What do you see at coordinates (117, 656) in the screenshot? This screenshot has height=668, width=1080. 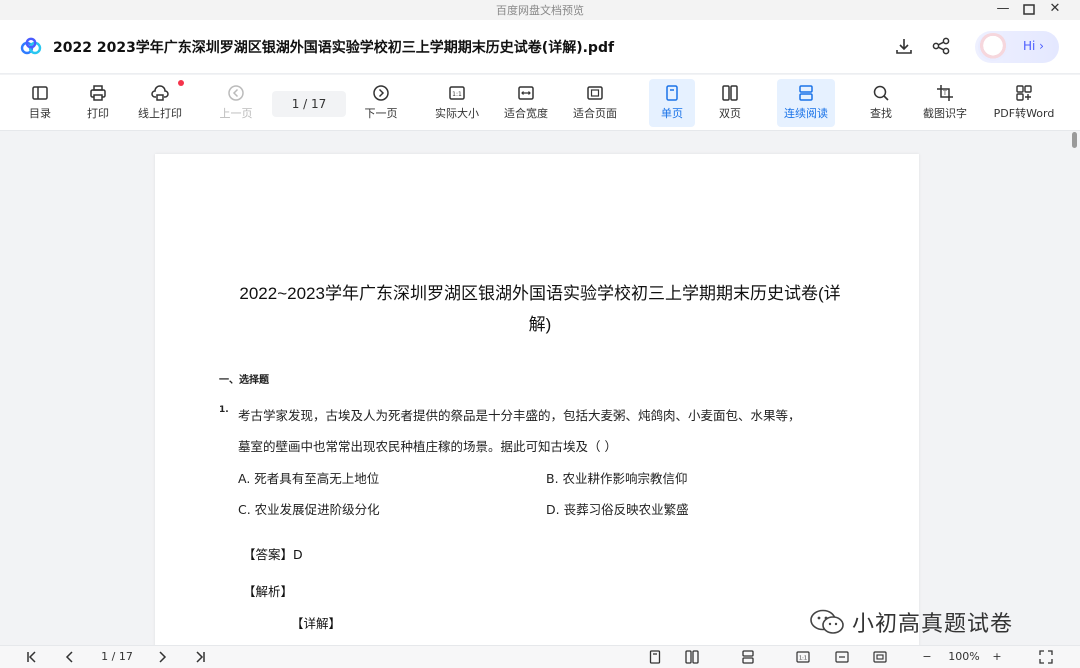 I see `status-page-indicator: 1 / 17` at bounding box center [117, 656].